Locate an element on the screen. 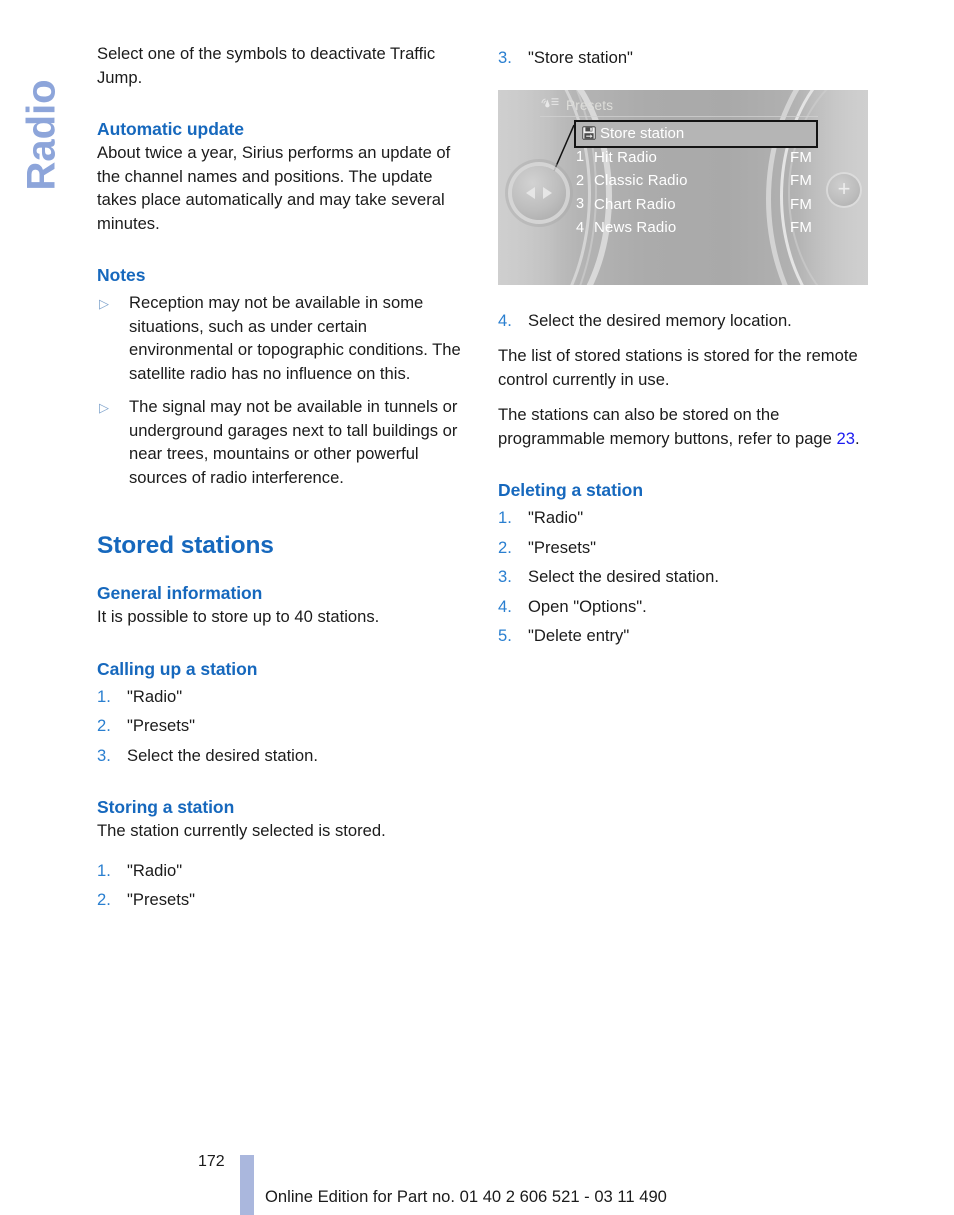  step-text: Select the desired memory location. is located at coordinates (660, 320).